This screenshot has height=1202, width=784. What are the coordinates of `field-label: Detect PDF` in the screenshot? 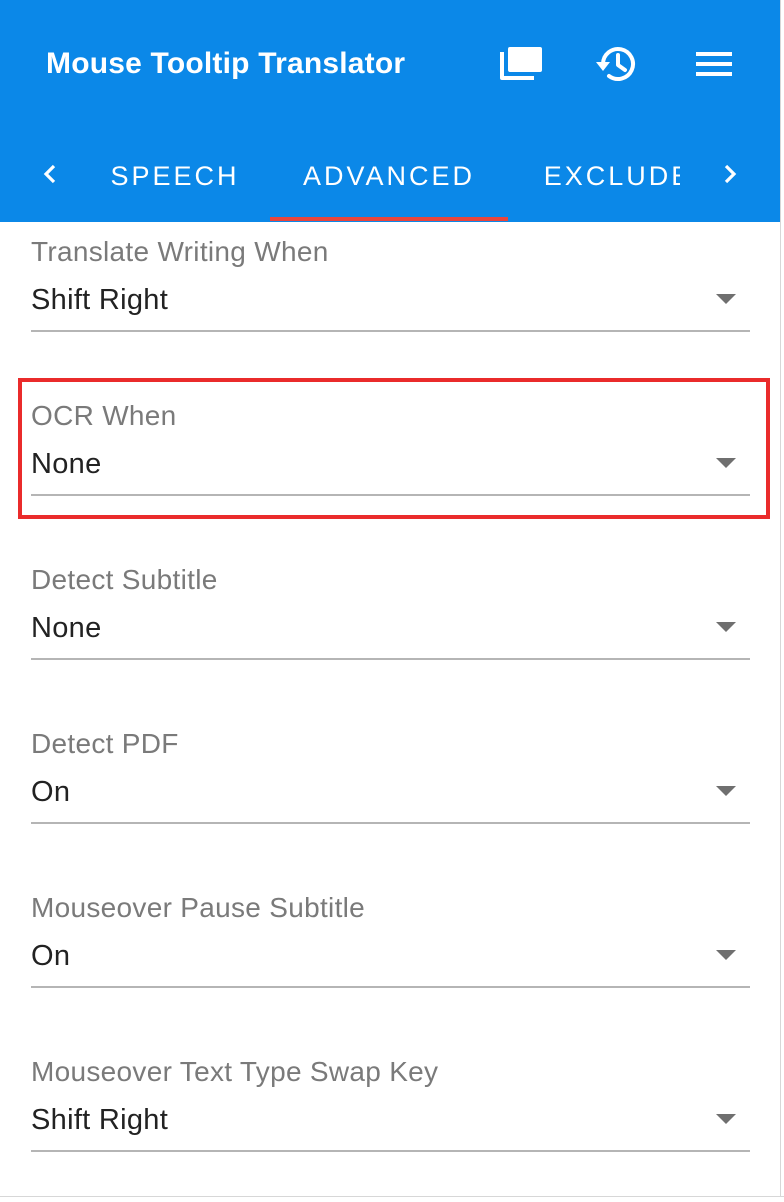 It's located at (105, 743).